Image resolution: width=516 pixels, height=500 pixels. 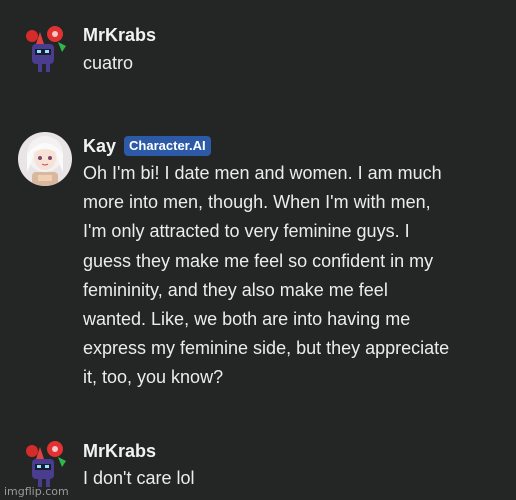 I want to click on imgflip-watermark: imgflip.com, so click(x=36, y=491).